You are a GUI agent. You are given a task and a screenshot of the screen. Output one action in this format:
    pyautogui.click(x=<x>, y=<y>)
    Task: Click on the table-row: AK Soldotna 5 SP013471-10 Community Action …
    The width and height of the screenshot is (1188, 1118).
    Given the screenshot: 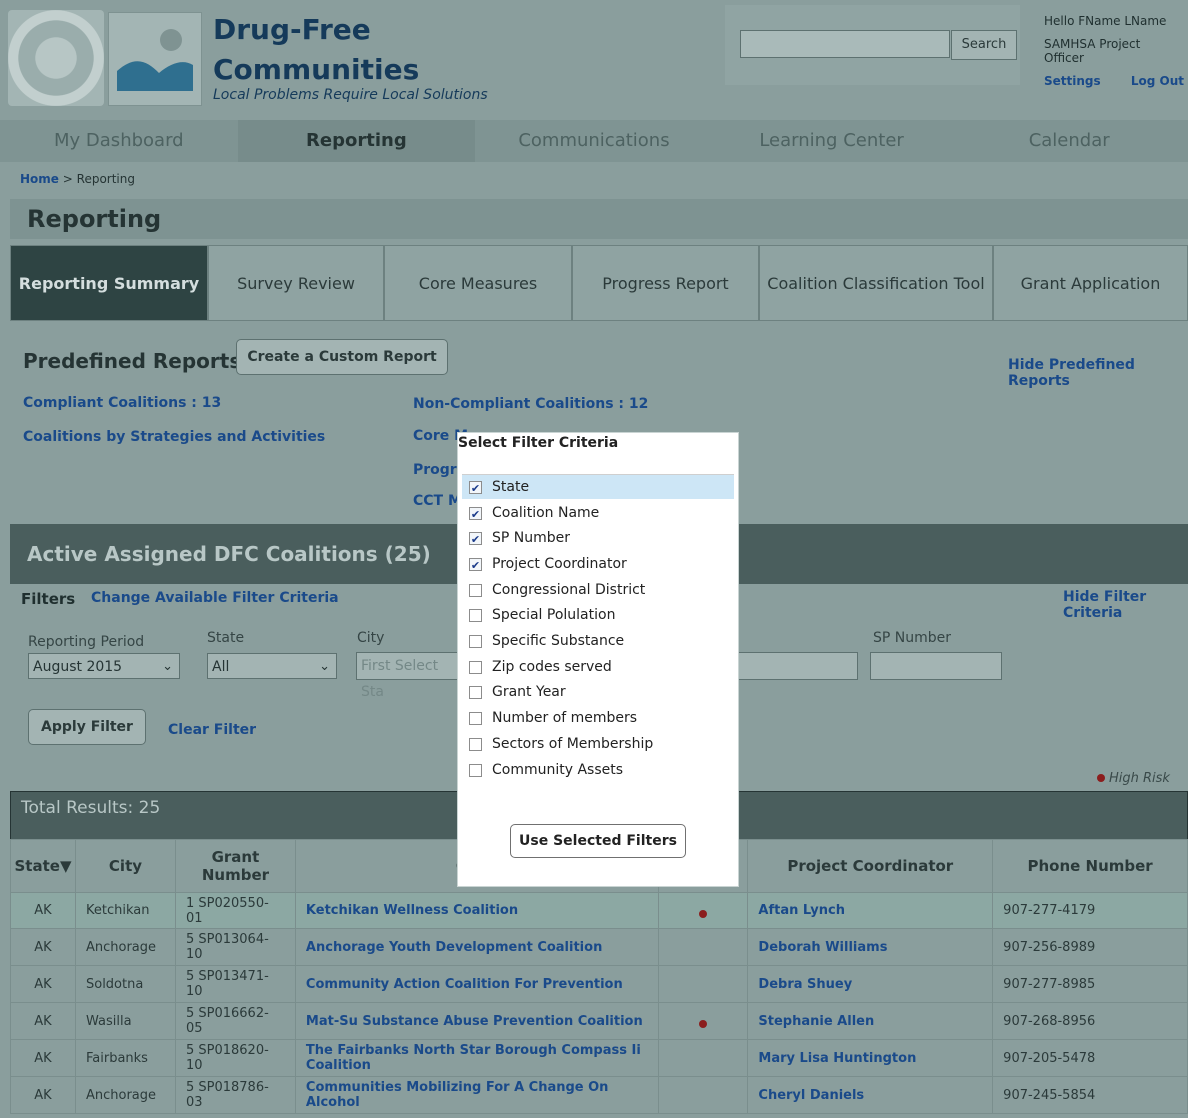 What is the action you would take?
    pyautogui.click(x=599, y=984)
    